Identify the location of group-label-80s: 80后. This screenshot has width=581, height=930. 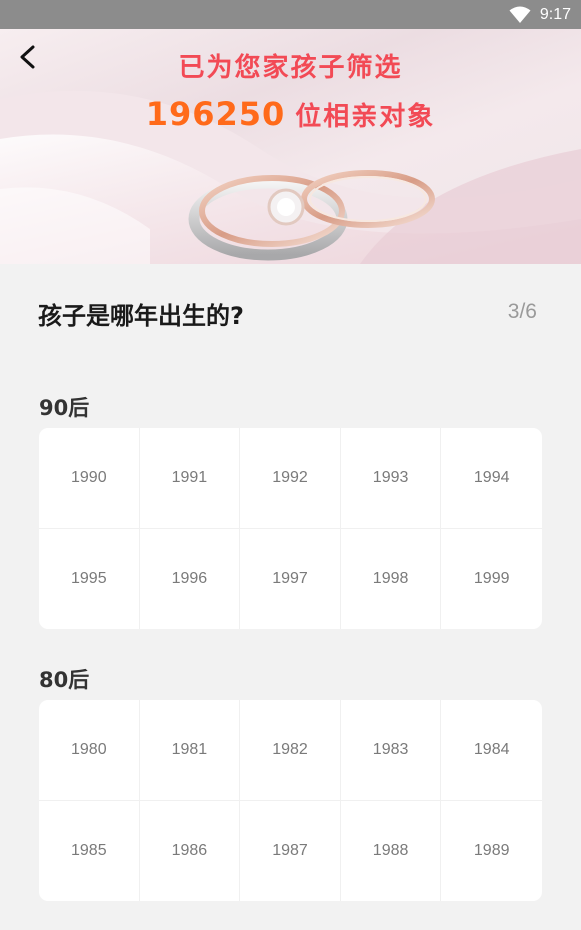
(64, 680).